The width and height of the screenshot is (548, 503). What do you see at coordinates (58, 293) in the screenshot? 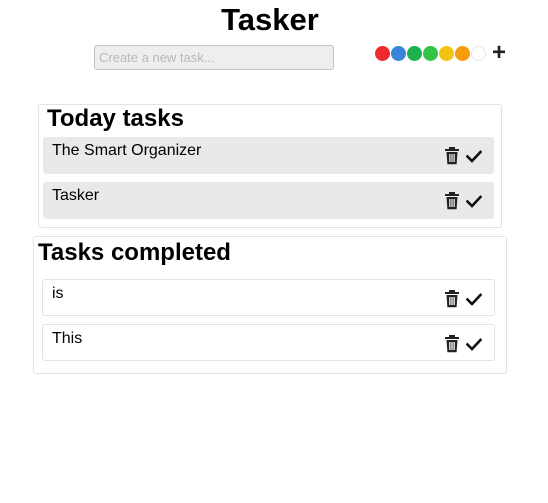
I see `task-text: is` at bounding box center [58, 293].